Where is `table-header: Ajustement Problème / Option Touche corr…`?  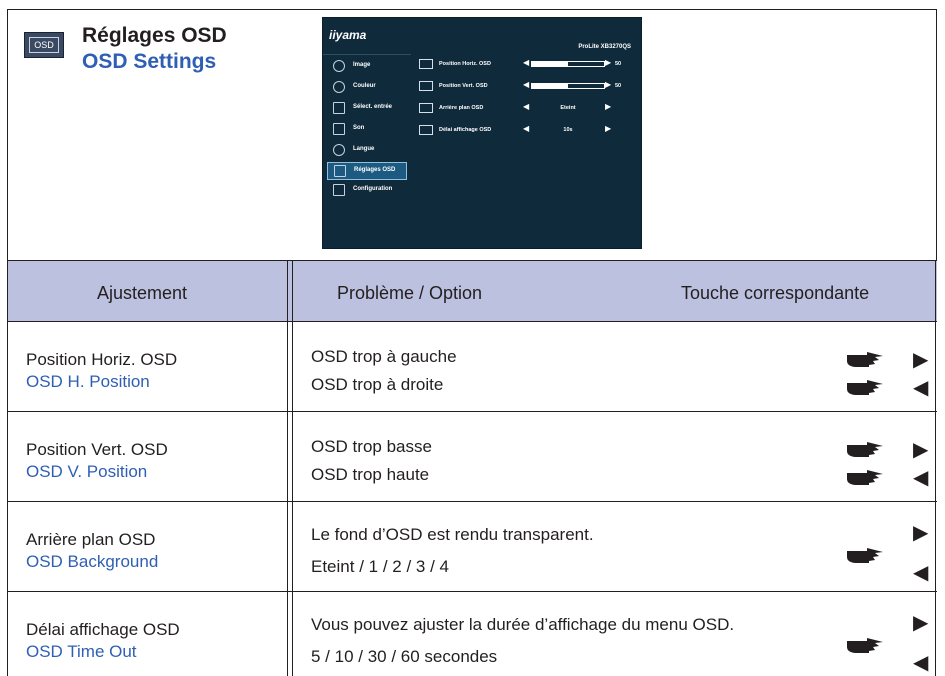
table-header: Ajustement Problème / Option Touche corr… is located at coordinates (472, 291).